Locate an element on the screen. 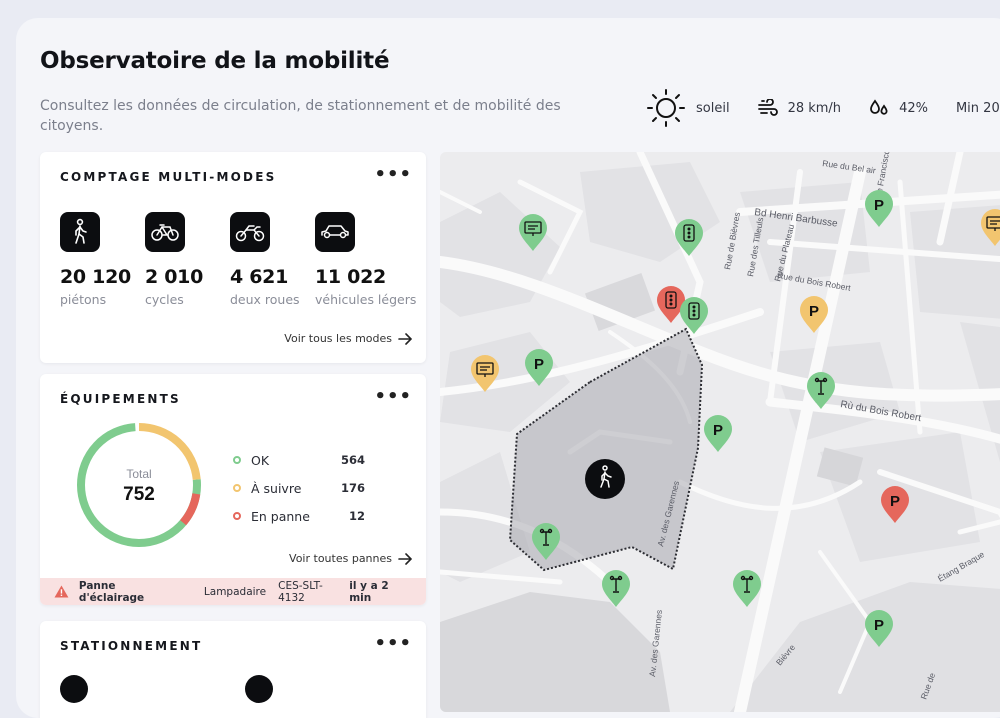 This screenshot has width=1000, height=718. legend-value: 564 is located at coordinates (352, 460).